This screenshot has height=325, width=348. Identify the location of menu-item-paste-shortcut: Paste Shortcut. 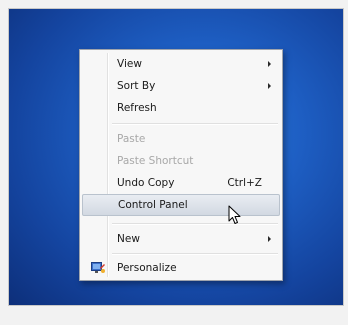
(181, 161).